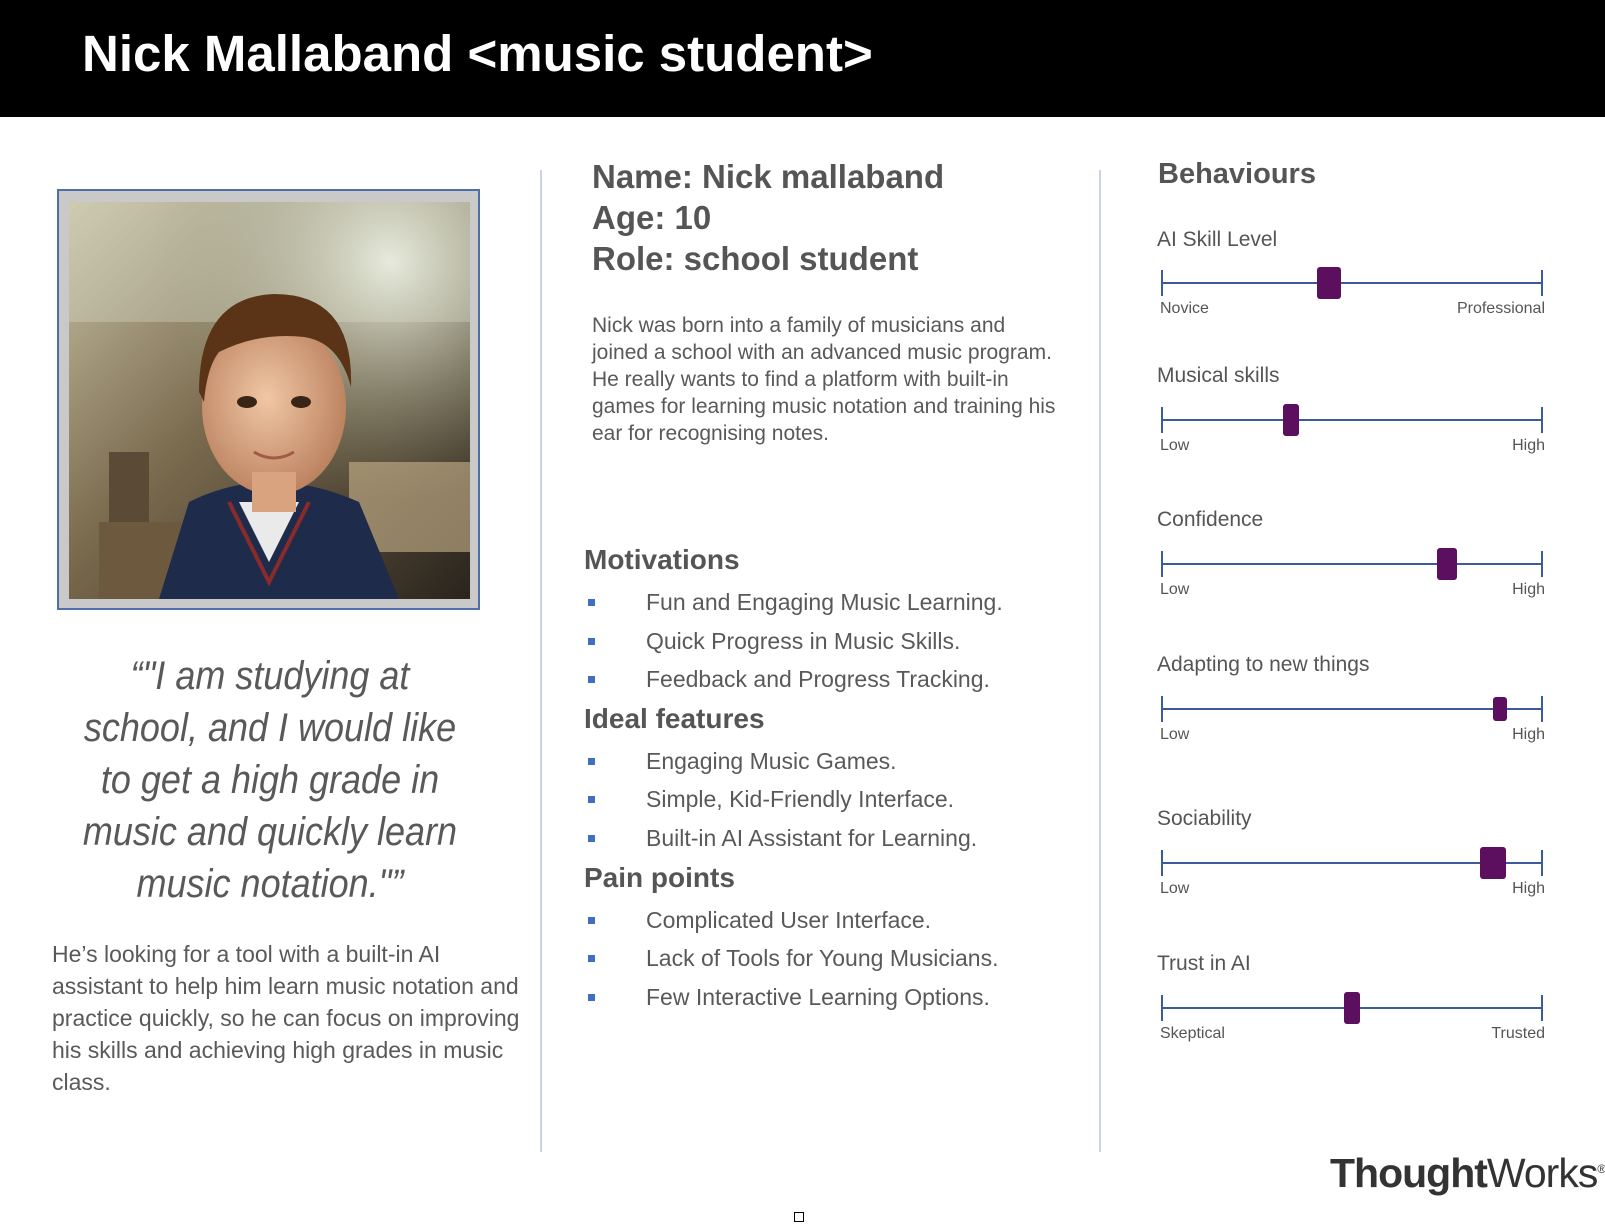 Image resolution: width=1605 pixels, height=1230 pixels. What do you see at coordinates (674, 718) in the screenshot?
I see `ideal-features-heading: Ideal features` at bounding box center [674, 718].